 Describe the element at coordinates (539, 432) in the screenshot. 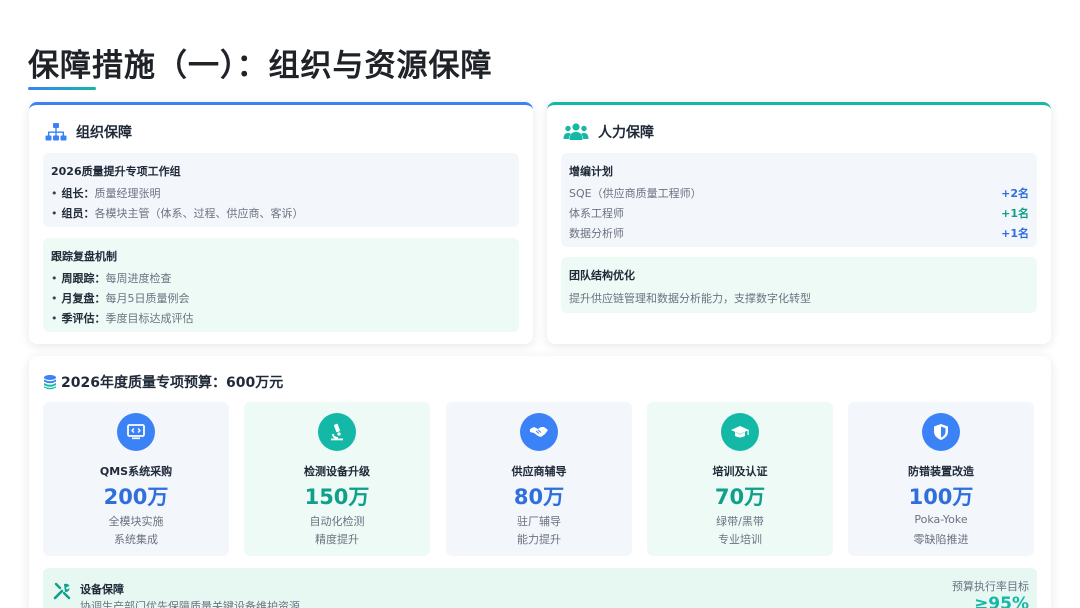

I see `handshake-icon` at that location.